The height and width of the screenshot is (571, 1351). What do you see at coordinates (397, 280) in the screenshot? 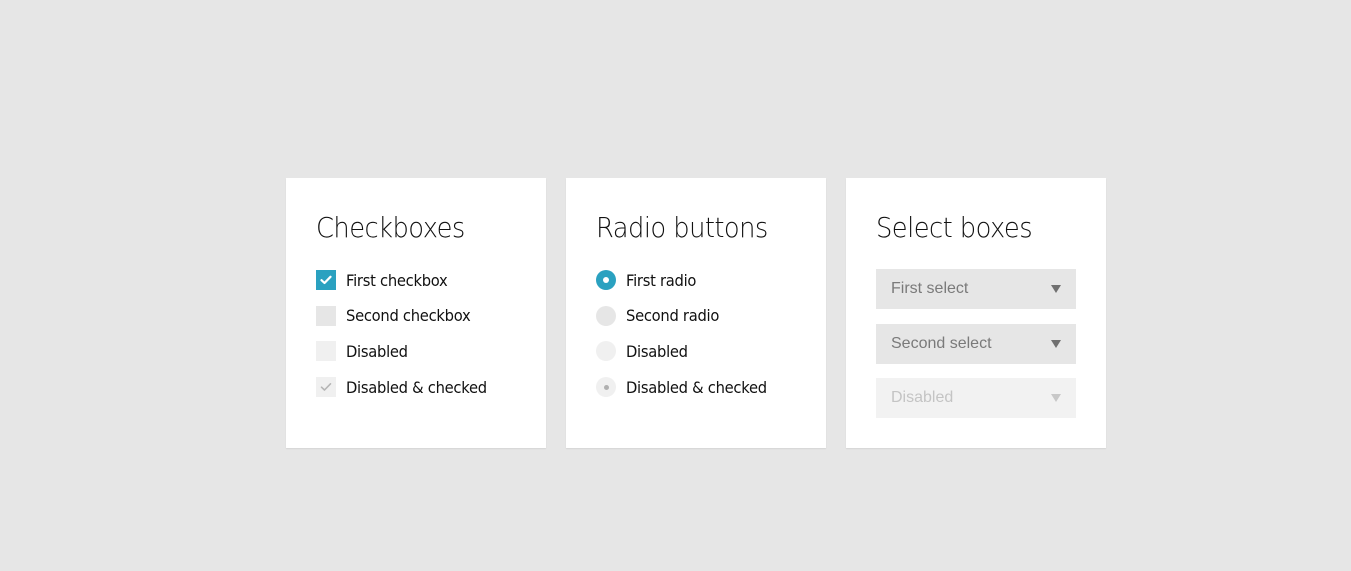
I see `checkbox-label: First checkbox` at bounding box center [397, 280].